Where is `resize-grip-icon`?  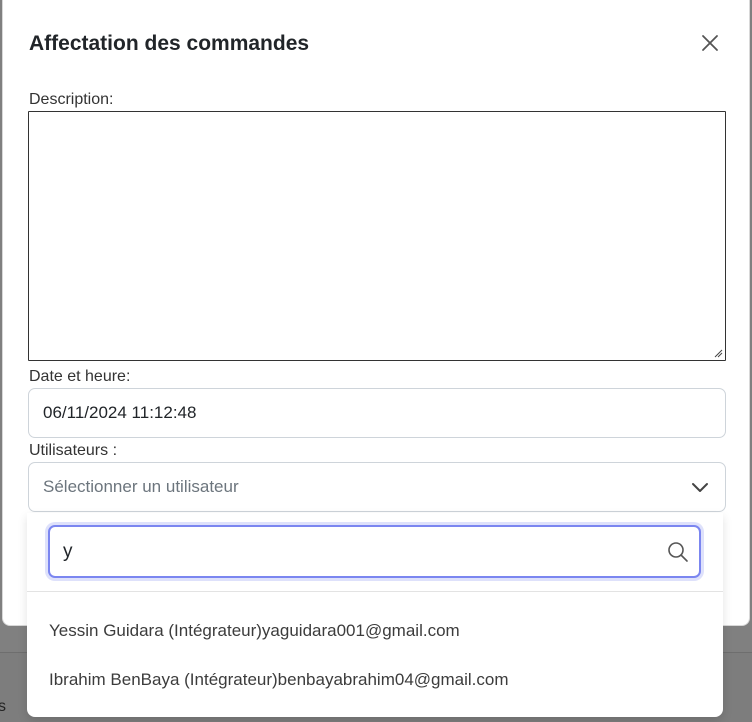 resize-grip-icon is located at coordinates (718, 353).